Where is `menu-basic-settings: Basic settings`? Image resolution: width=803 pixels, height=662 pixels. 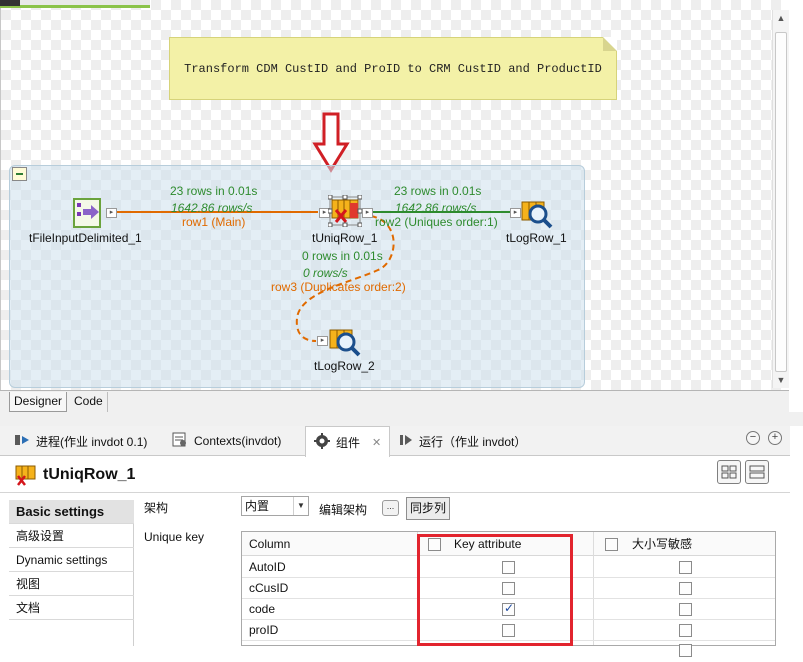
menu-basic-settings: Basic settings is located at coordinates (71, 512).